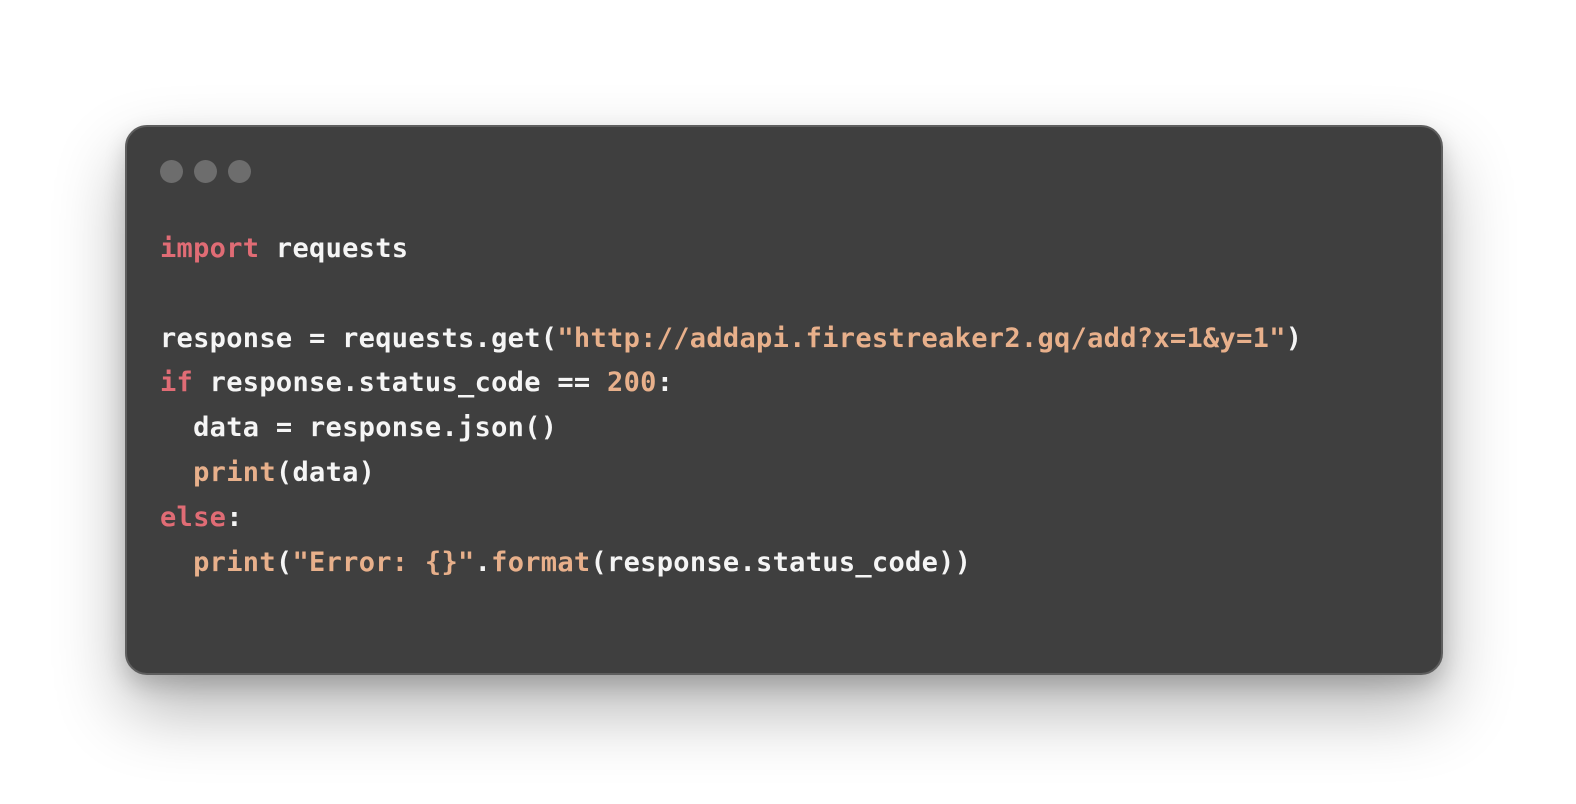 This screenshot has height=804, width=1576. I want to click on close-dot-icon, so click(171, 171).